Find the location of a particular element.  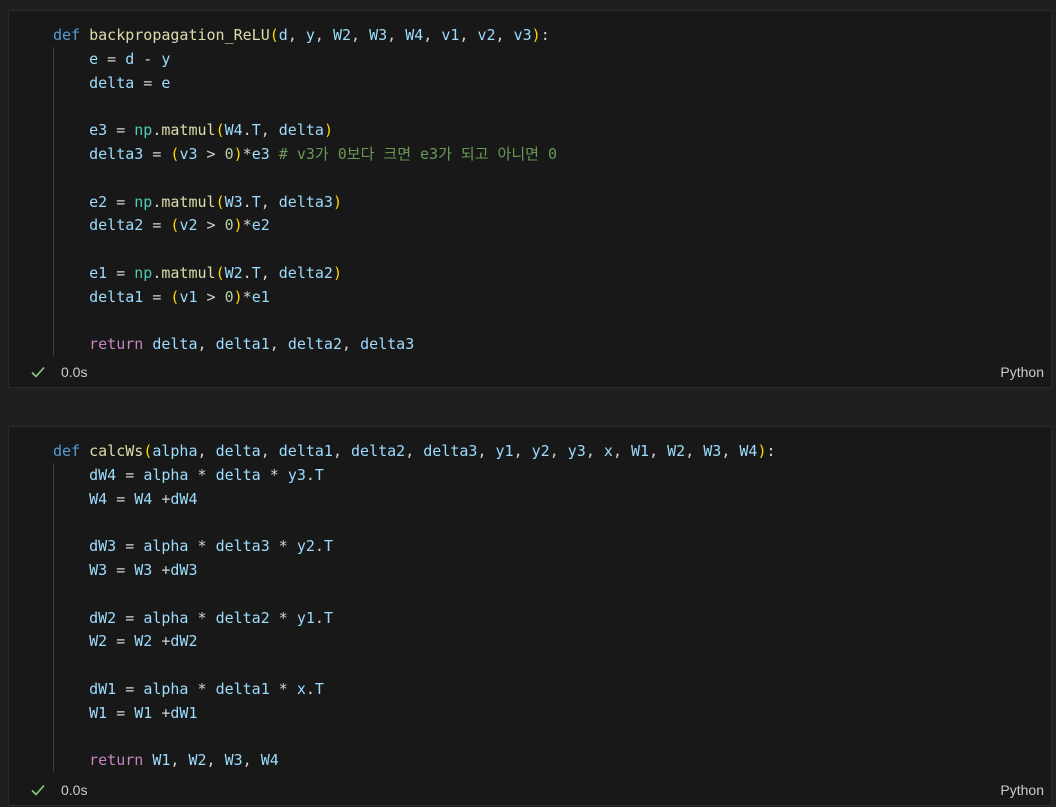

check-icon is located at coordinates (38, 790).